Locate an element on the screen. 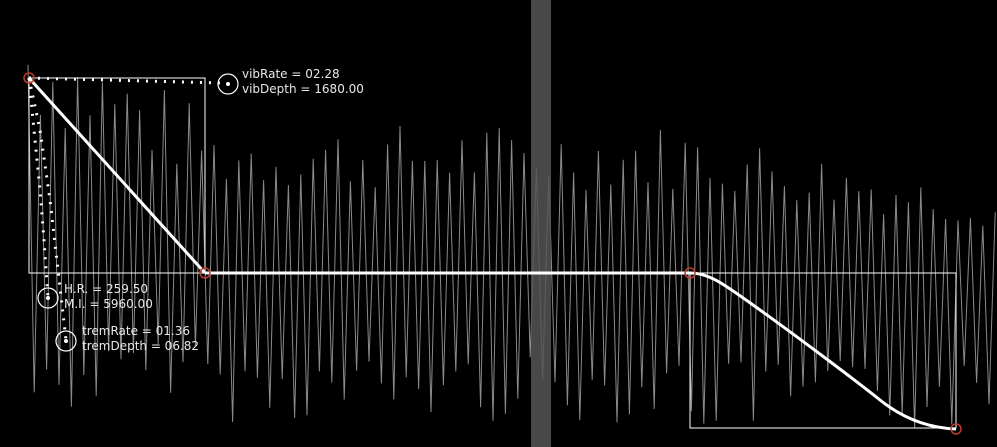 This screenshot has width=997, height=447. vibrato-label: vibRate = 02.28 vibDepth = 1680.00 is located at coordinates (303, 82).